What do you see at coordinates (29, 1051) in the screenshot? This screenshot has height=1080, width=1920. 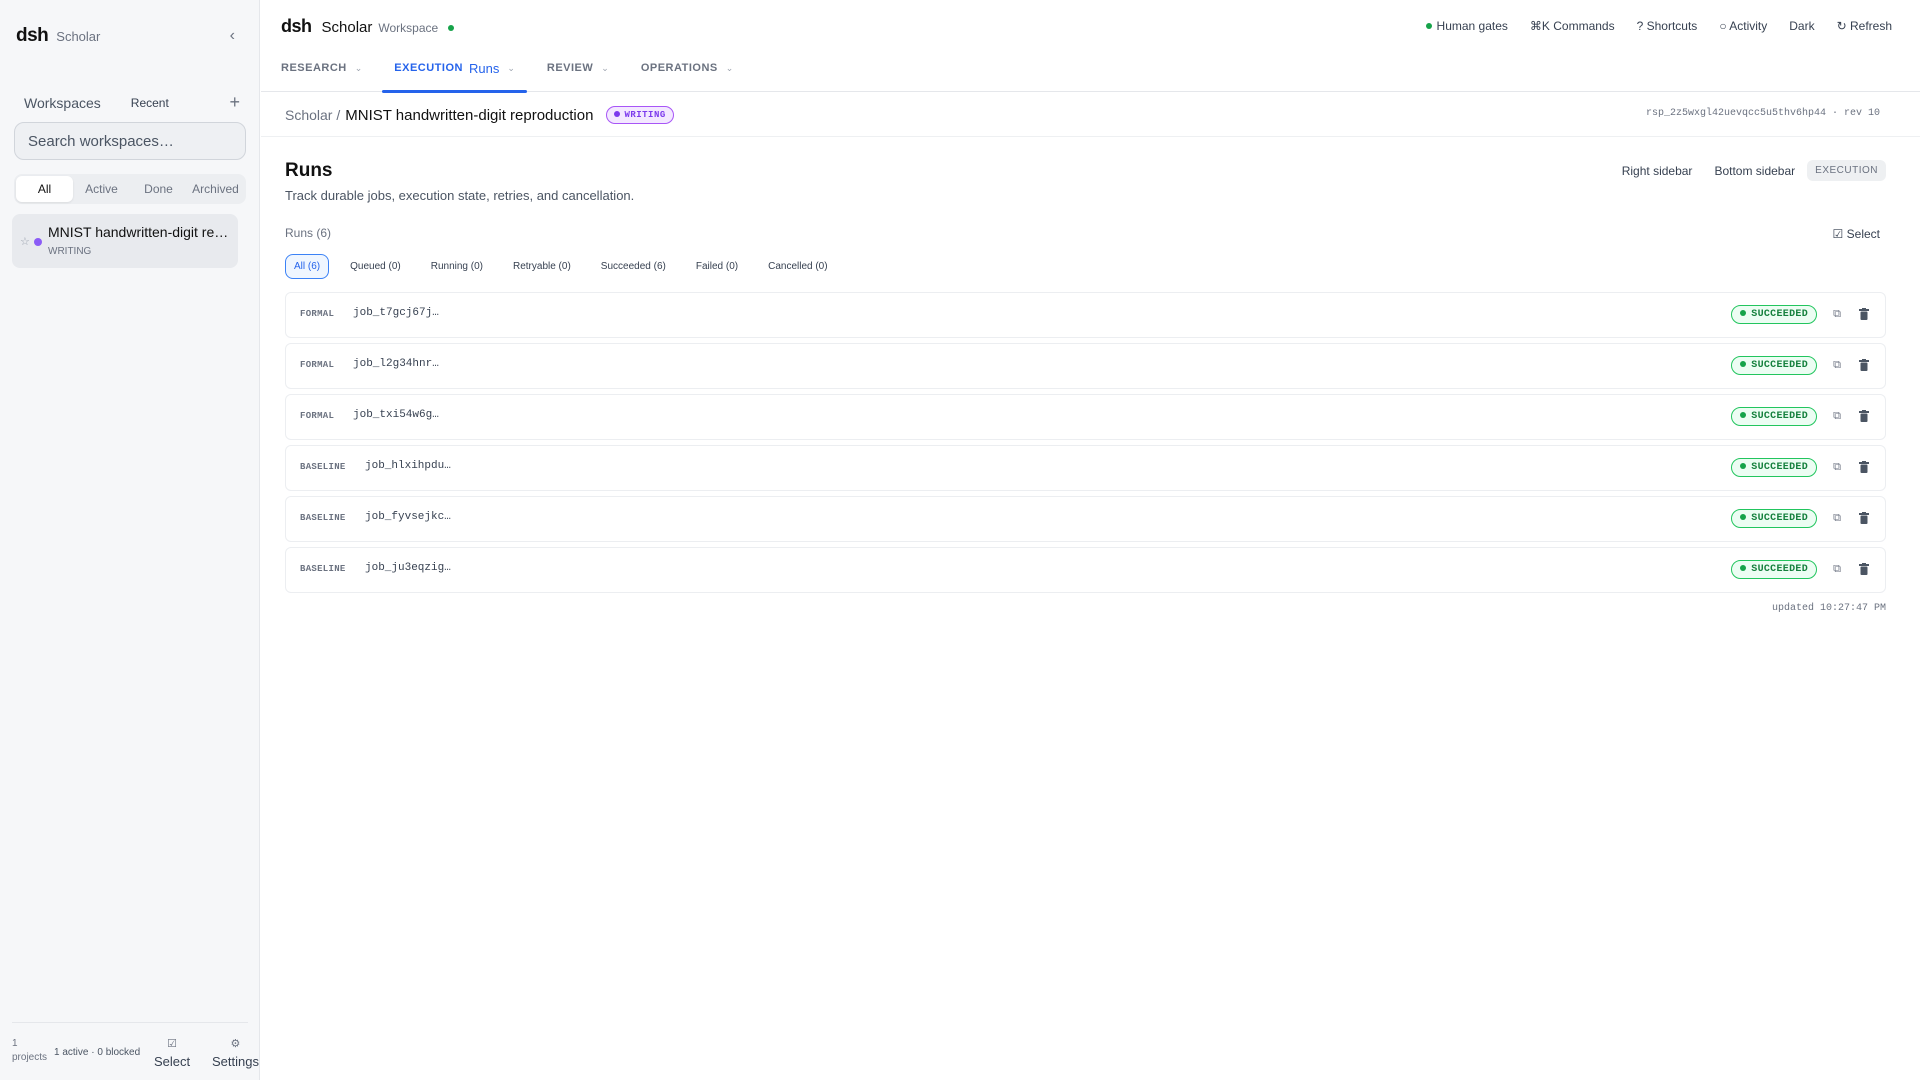 I see `projects-count: 1 projects` at bounding box center [29, 1051].